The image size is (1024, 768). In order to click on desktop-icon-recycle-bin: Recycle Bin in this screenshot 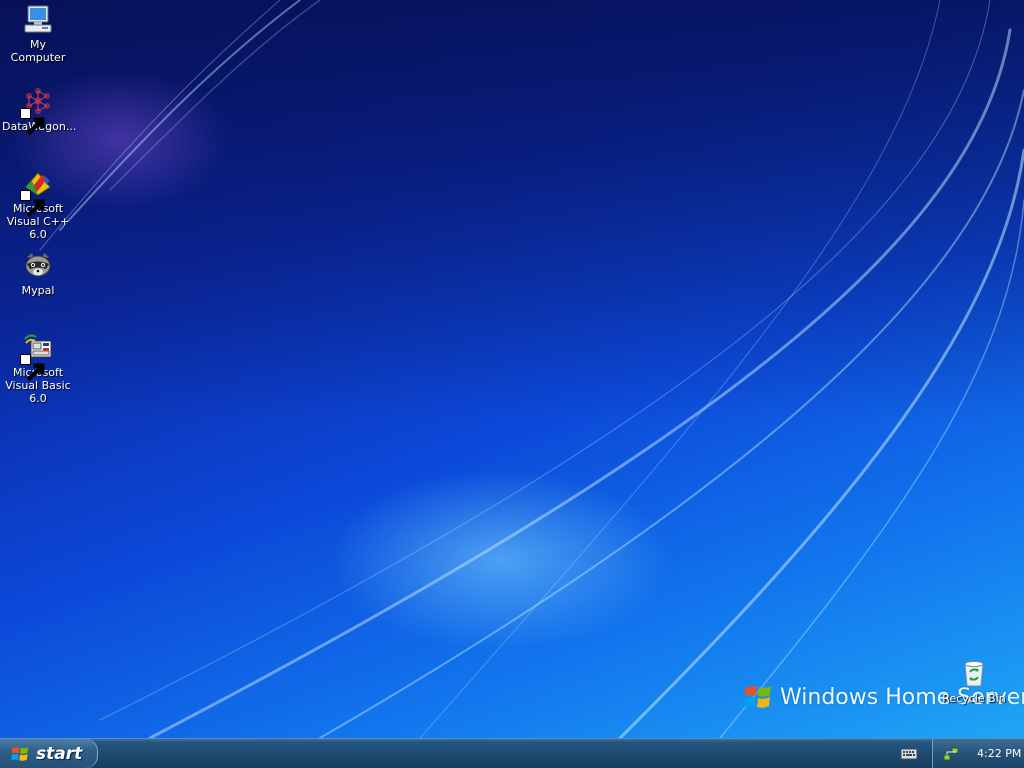, I will do `click(974, 681)`.